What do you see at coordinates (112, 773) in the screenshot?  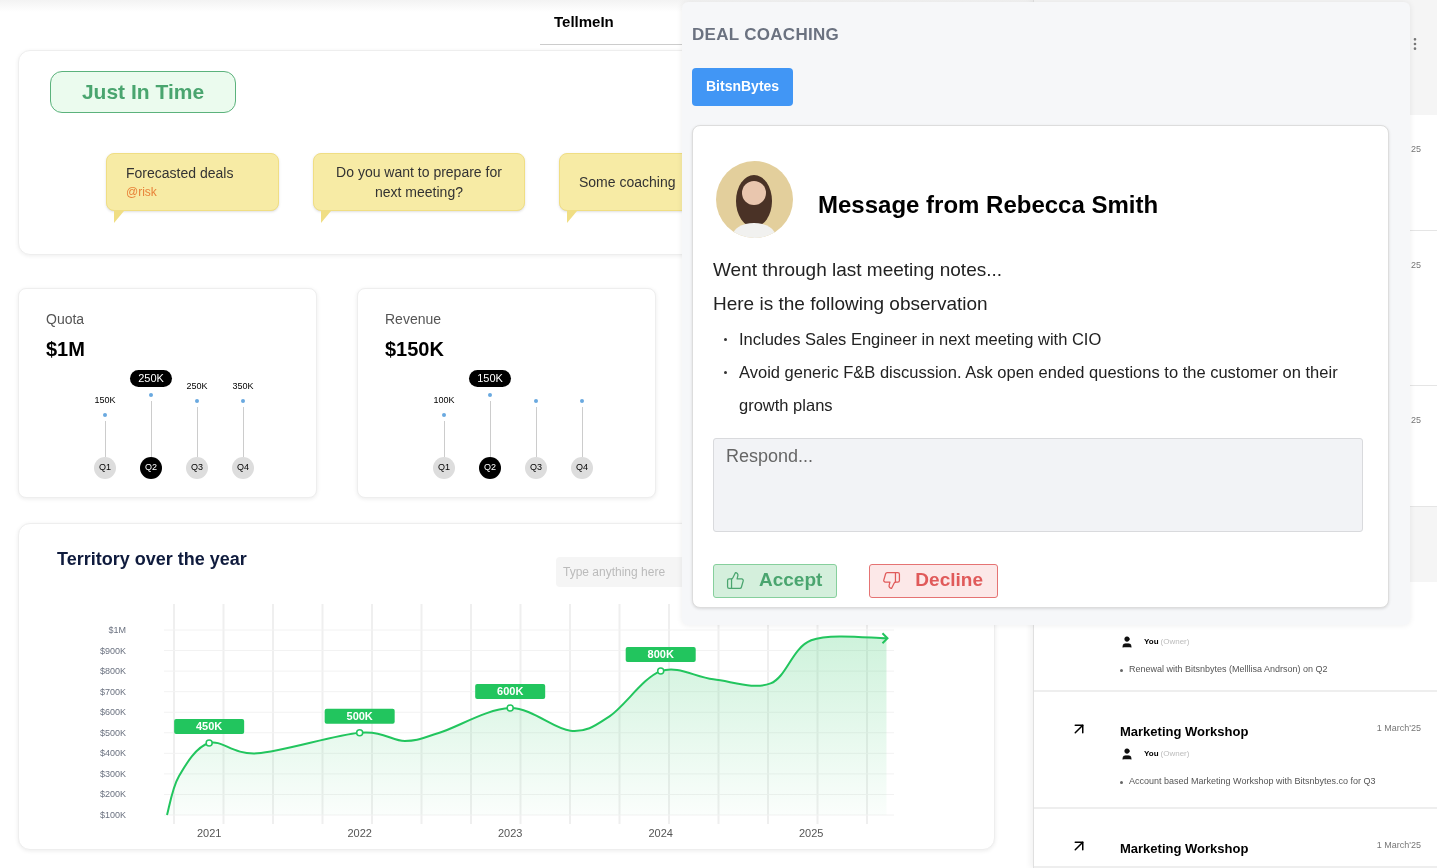 I see `y-axis-label: $300K` at bounding box center [112, 773].